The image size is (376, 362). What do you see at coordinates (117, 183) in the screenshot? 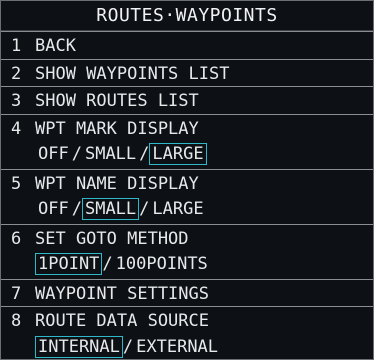
I see `menu-item-label: WPT NAME DISPLAY` at bounding box center [117, 183].